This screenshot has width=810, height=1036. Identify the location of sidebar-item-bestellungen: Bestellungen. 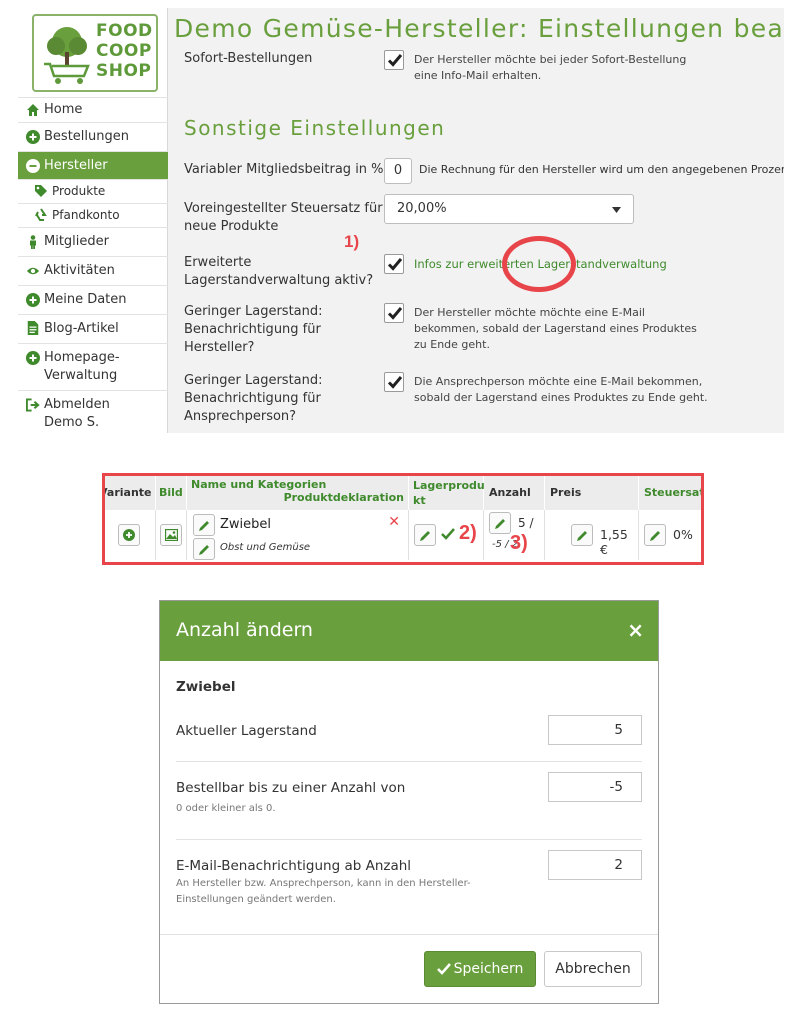
(93, 136).